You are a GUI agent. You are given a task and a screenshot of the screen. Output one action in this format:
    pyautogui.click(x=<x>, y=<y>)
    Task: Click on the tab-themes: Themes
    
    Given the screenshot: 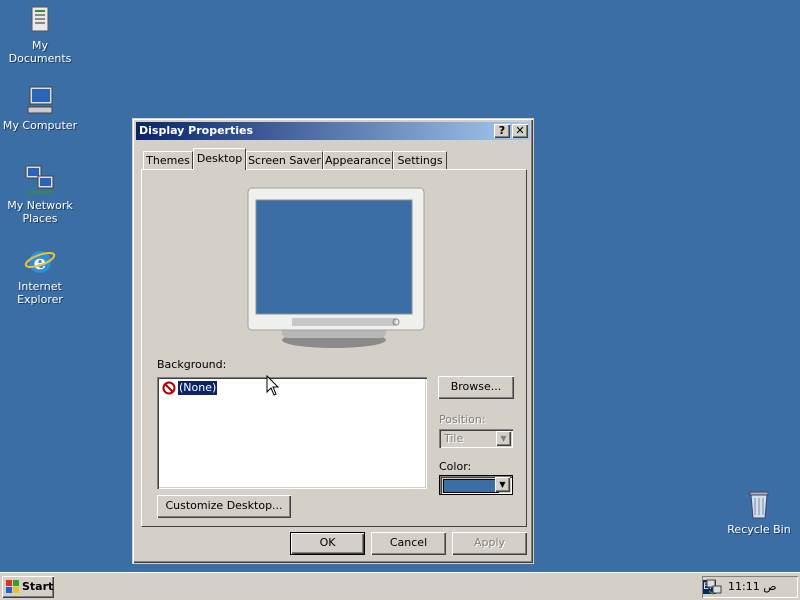 What is the action you would take?
    pyautogui.click(x=168, y=160)
    